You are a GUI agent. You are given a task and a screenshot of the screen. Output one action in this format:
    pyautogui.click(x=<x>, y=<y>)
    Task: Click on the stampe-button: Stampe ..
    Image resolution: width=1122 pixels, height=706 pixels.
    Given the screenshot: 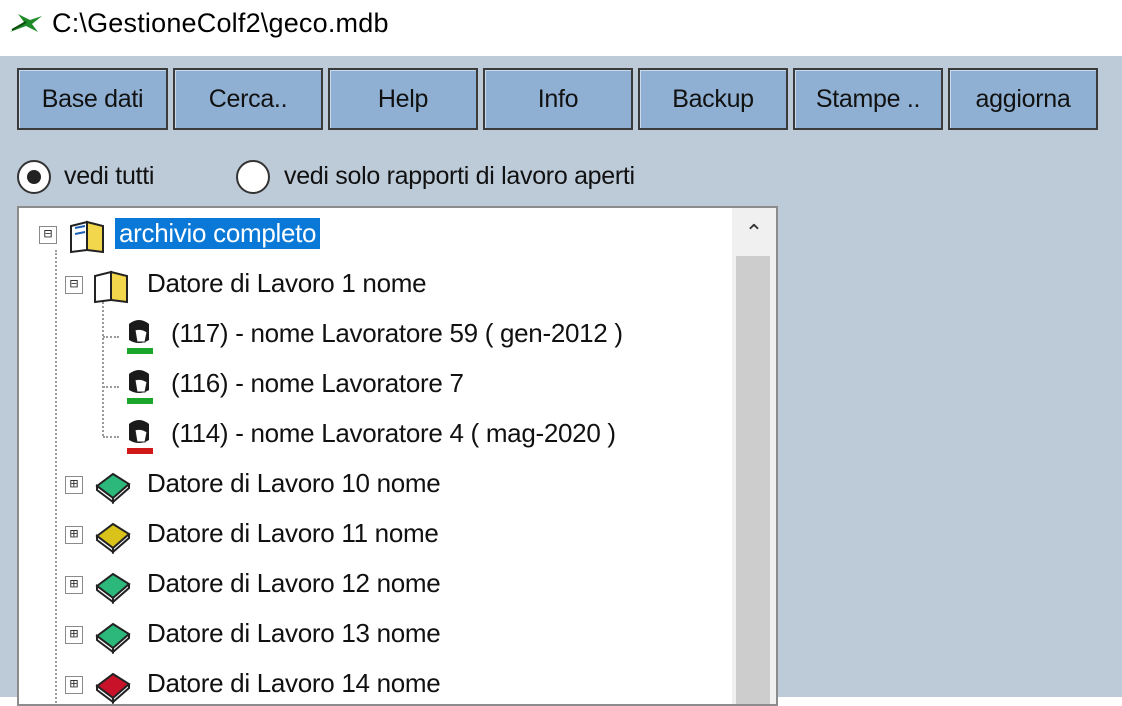 What is the action you would take?
    pyautogui.click(x=868, y=99)
    